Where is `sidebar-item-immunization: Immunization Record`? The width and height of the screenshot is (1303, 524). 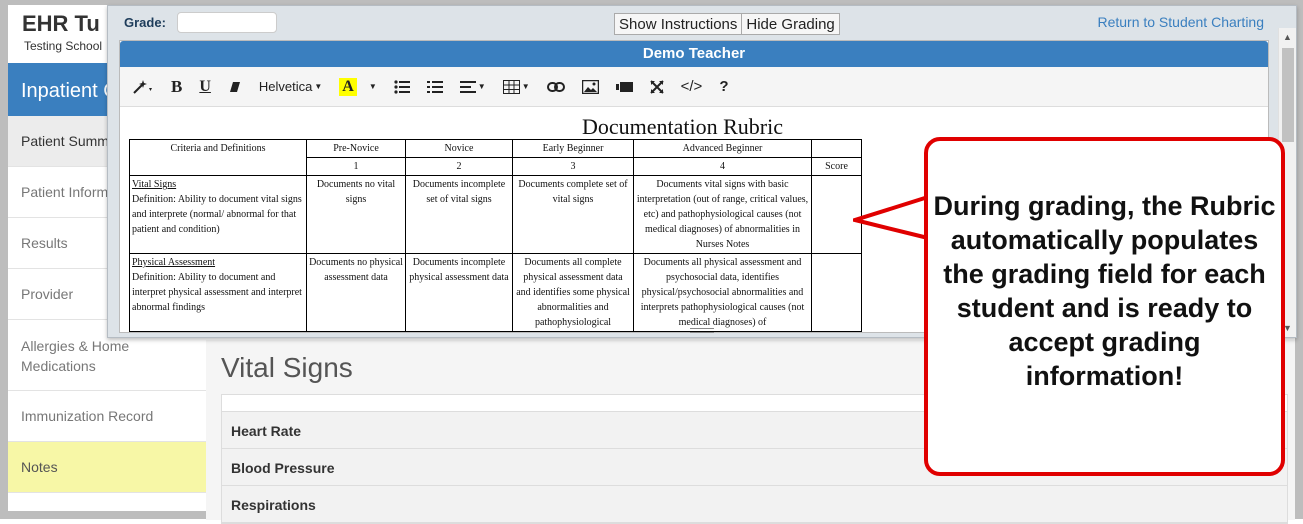 sidebar-item-immunization: Immunization Record is located at coordinates (107, 416).